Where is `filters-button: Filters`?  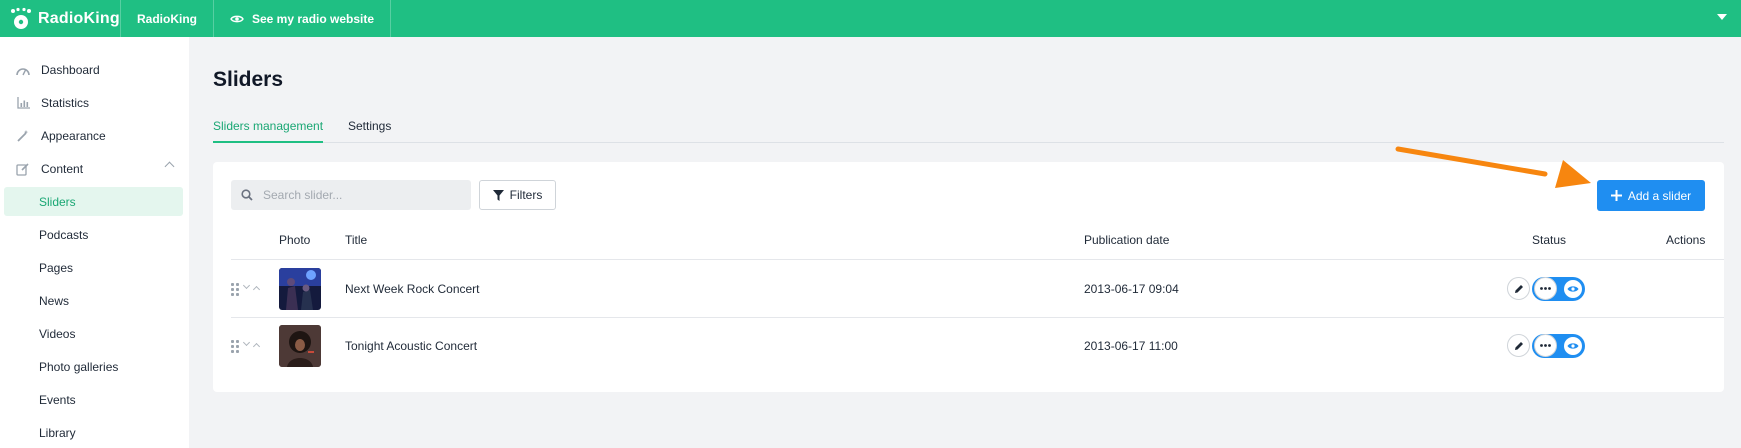 filters-button: Filters is located at coordinates (517, 195).